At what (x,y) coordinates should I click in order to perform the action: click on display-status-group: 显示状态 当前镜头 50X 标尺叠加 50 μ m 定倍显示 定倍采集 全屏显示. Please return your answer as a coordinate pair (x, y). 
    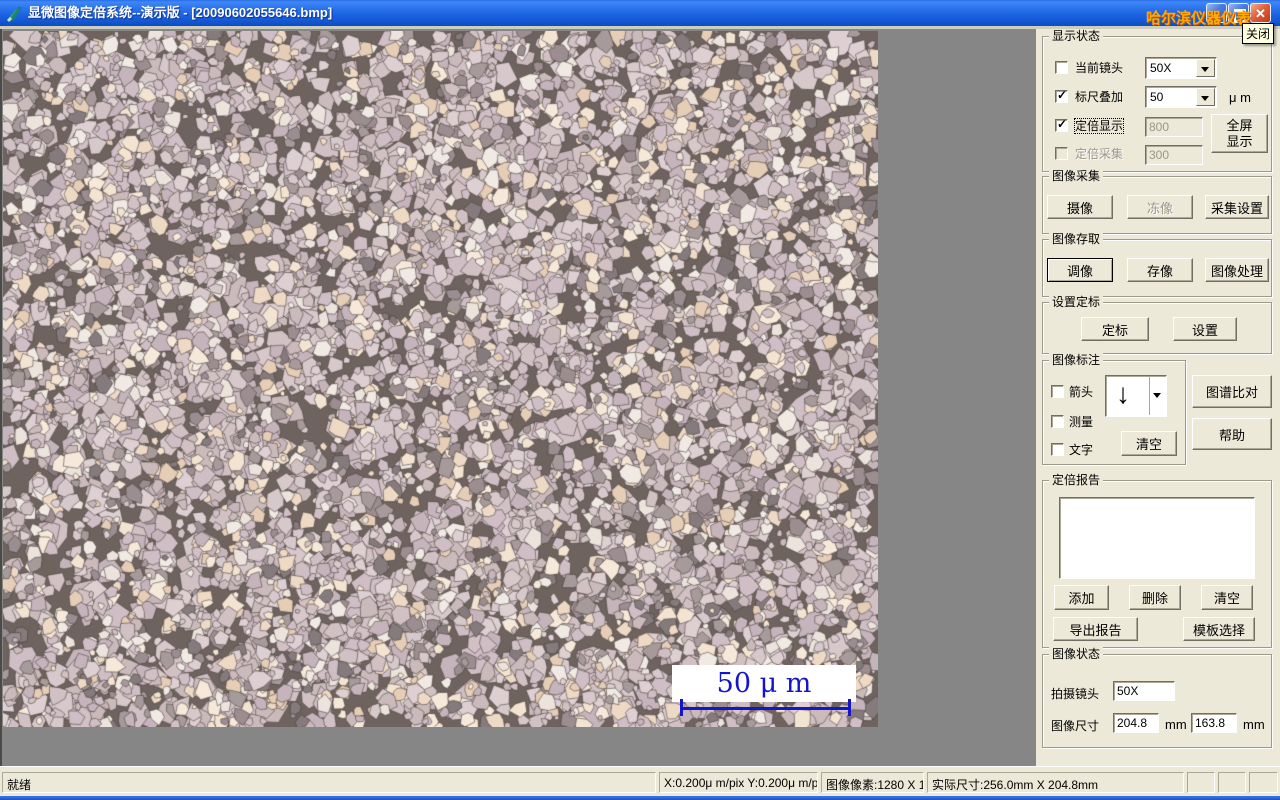
    Looking at the image, I should click on (1157, 100).